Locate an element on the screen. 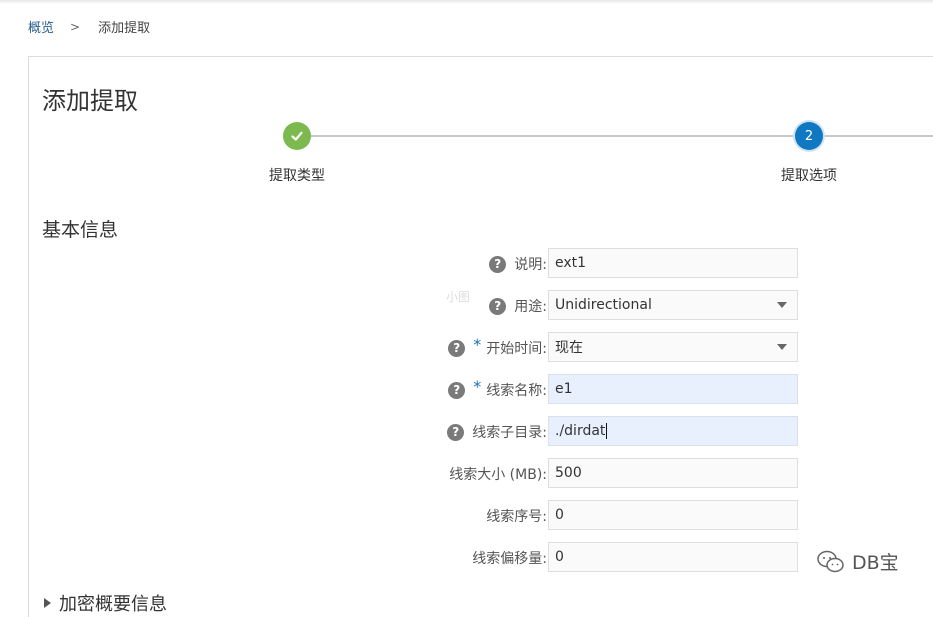 This screenshot has width=933, height=617. label-description: ? 说明: is located at coordinates (518, 264).